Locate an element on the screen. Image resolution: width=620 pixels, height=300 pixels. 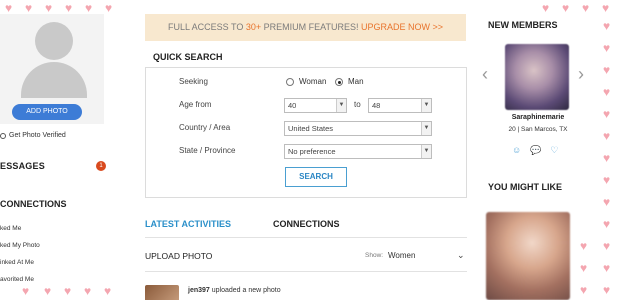
country-select: United States ▼ is located at coordinates (358, 128).